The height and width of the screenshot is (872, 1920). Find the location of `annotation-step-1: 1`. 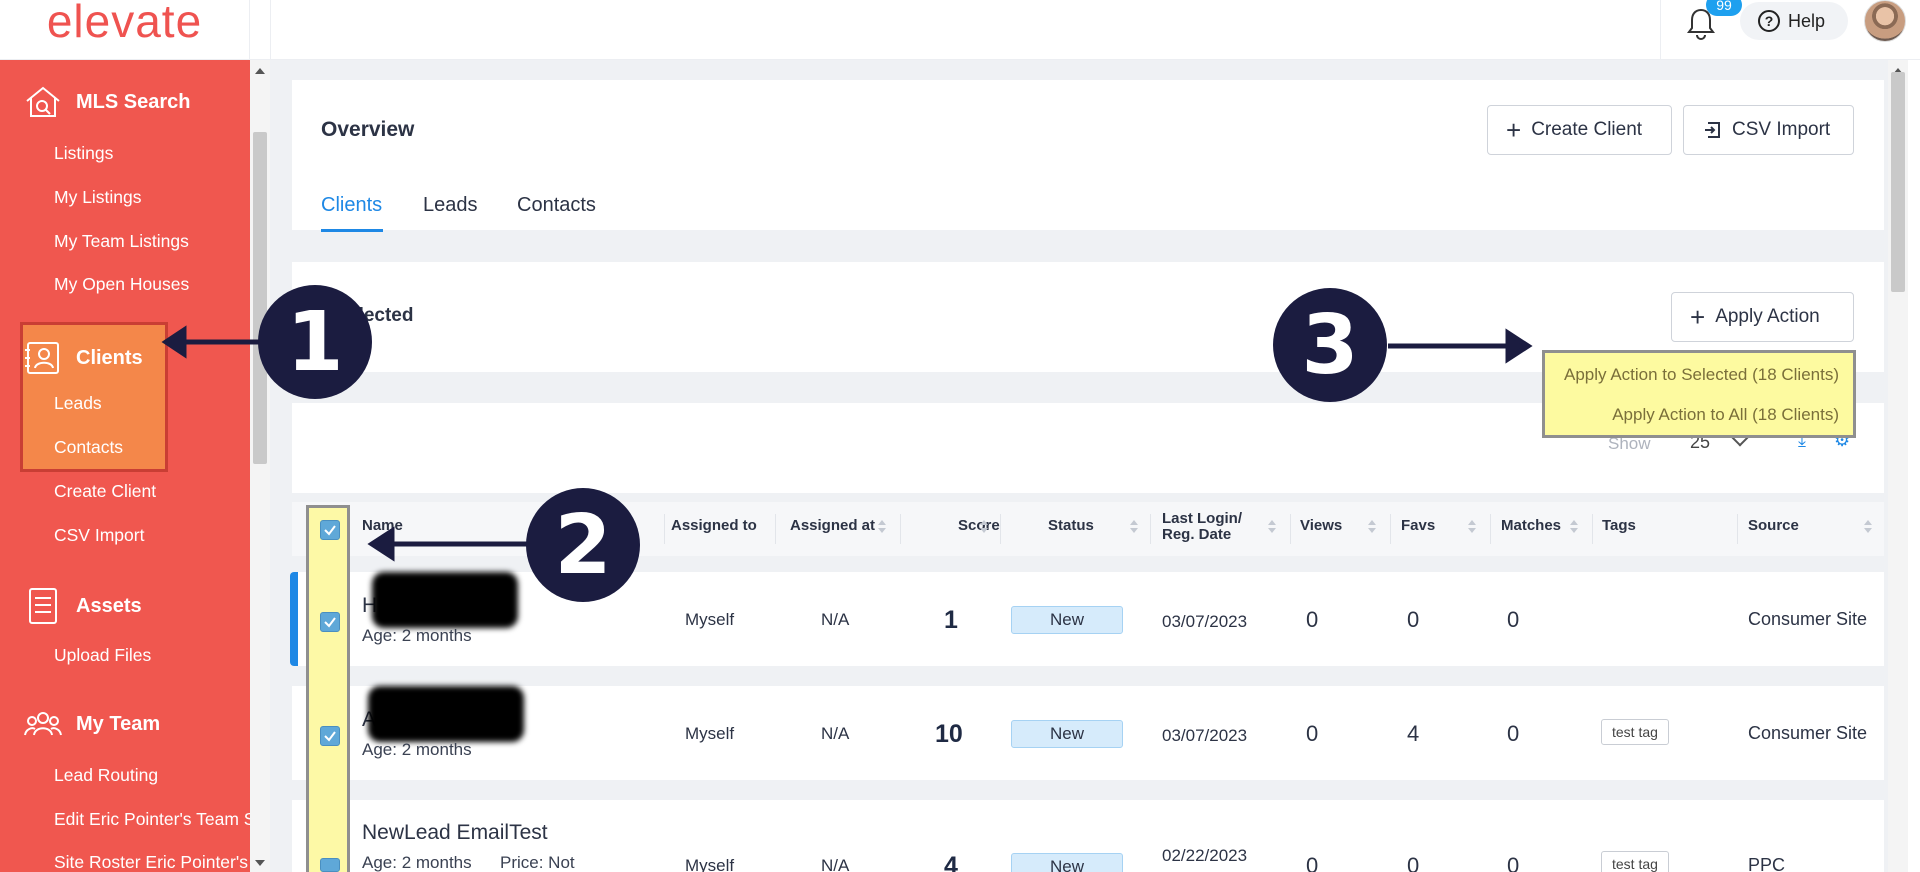

annotation-step-1: 1 is located at coordinates (315, 342).